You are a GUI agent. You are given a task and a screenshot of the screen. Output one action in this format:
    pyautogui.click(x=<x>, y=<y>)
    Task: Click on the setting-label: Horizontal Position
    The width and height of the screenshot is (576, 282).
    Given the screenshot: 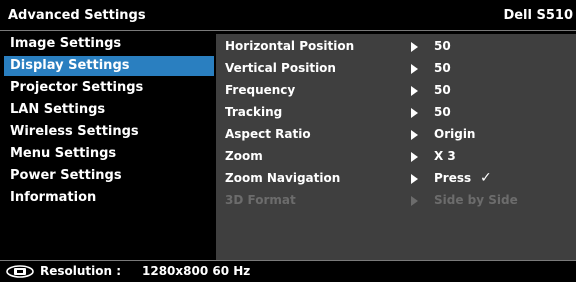 What is the action you would take?
    pyautogui.click(x=290, y=46)
    